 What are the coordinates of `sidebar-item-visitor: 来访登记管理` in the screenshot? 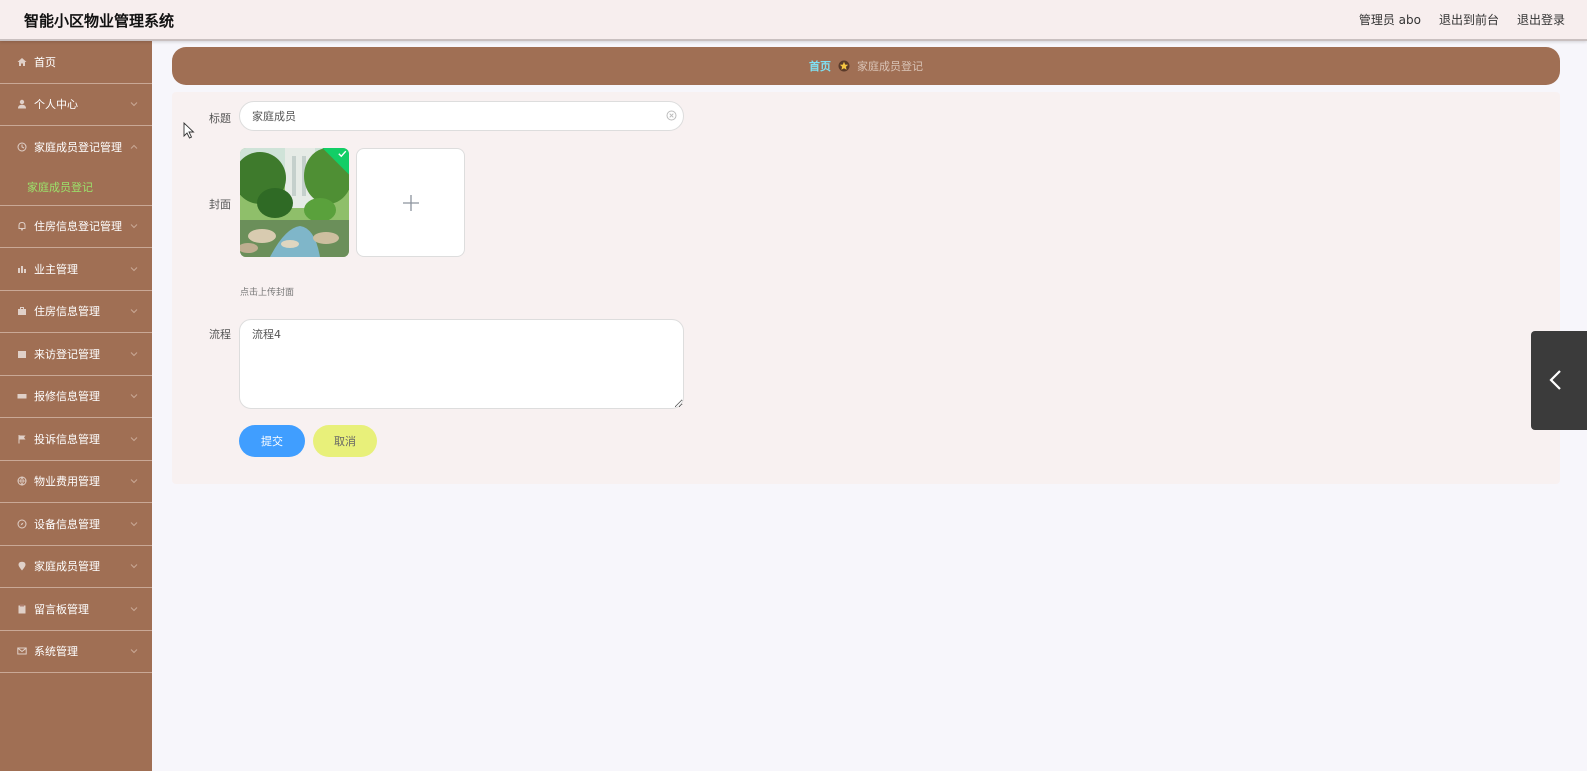 It's located at (76, 354).